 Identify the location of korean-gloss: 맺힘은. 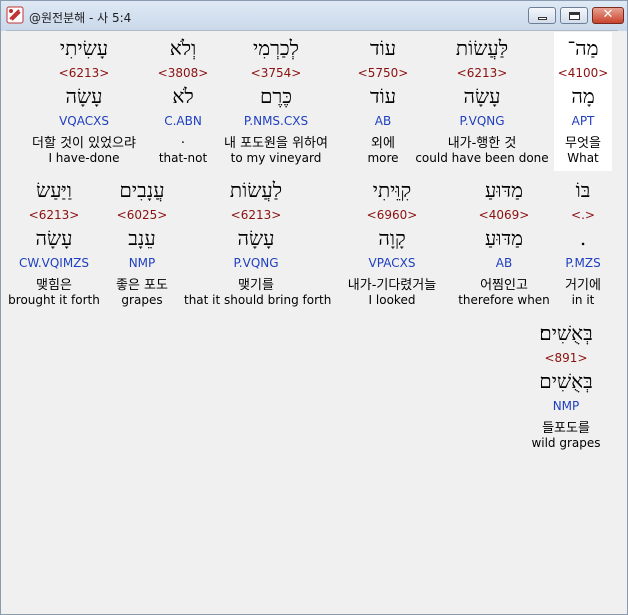
(54, 285).